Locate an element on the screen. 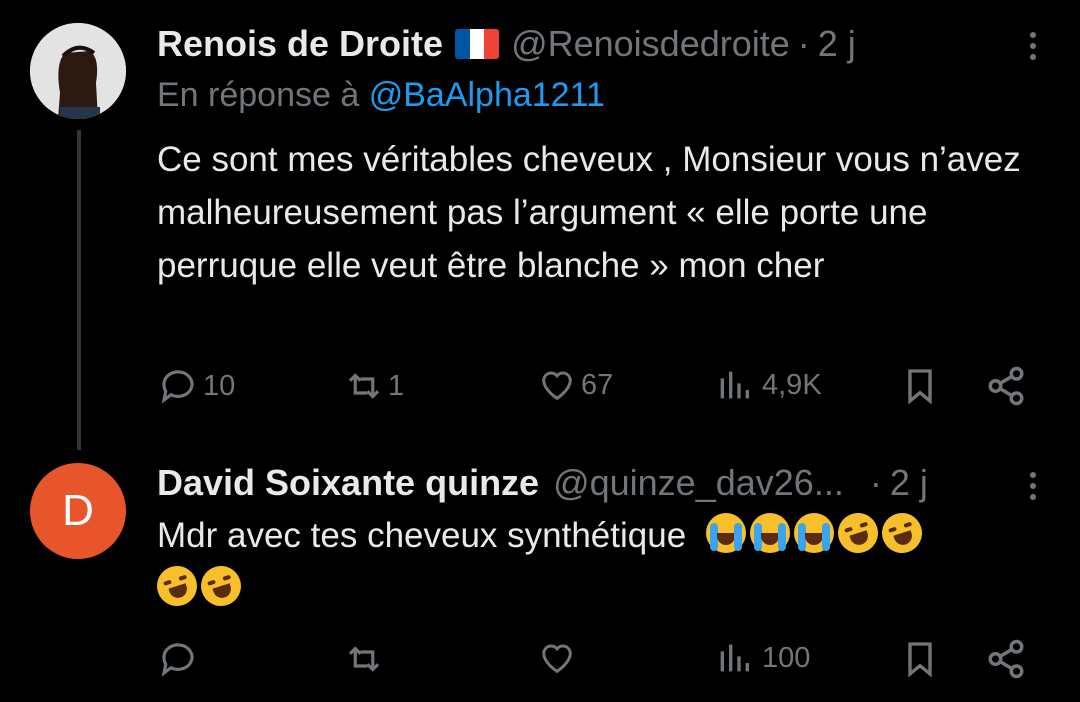 The image size is (1080, 702). repost-button: 1 is located at coordinates (373, 386).